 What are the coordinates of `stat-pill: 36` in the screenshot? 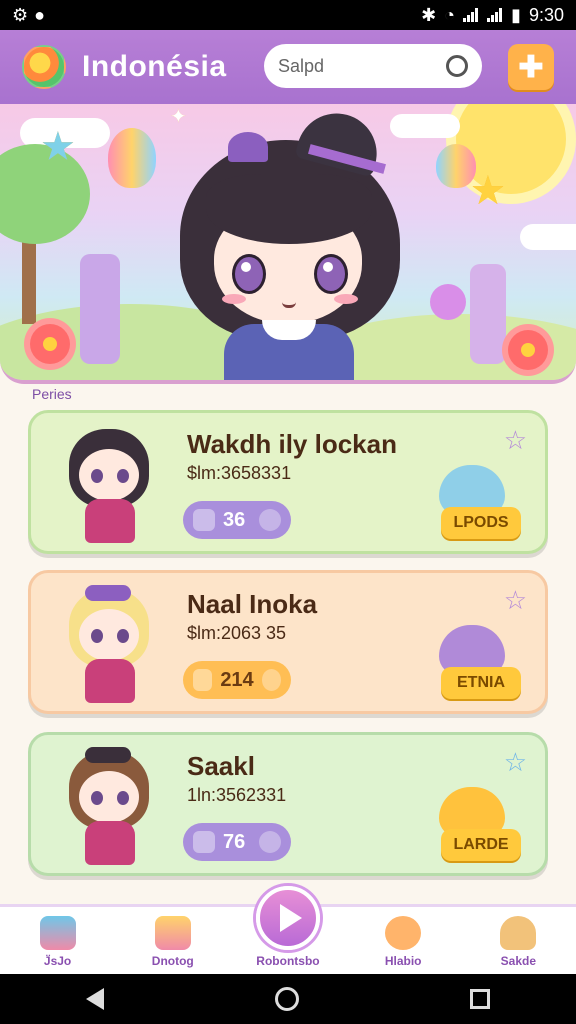 It's located at (237, 520).